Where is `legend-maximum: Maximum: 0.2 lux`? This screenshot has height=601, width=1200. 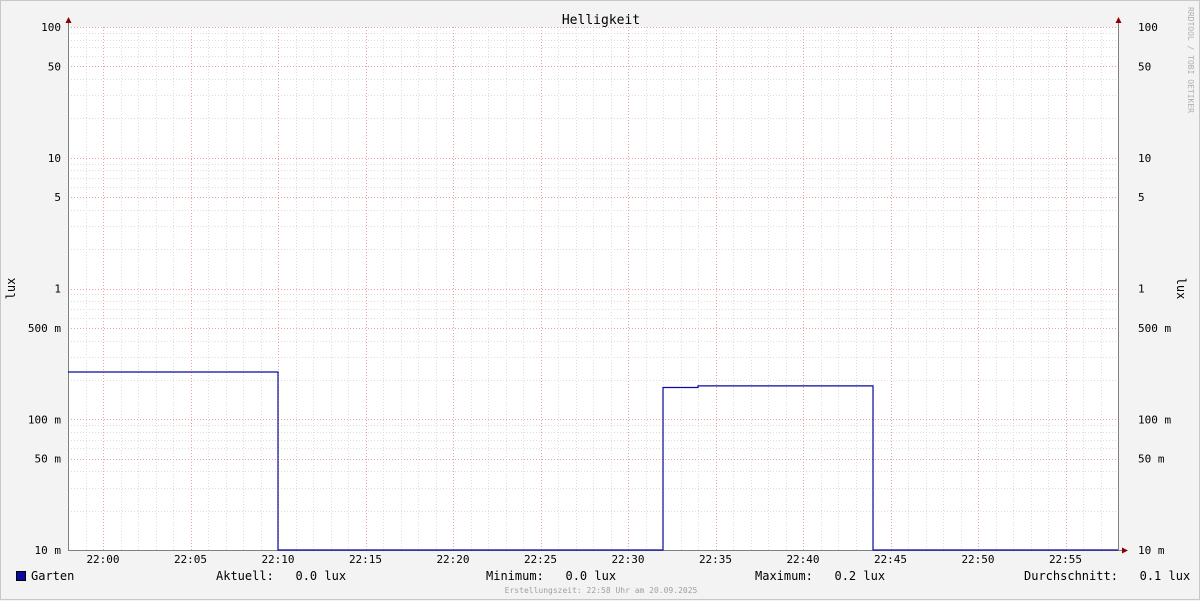
legend-maximum: Maximum: 0.2 lux is located at coordinates (820, 576).